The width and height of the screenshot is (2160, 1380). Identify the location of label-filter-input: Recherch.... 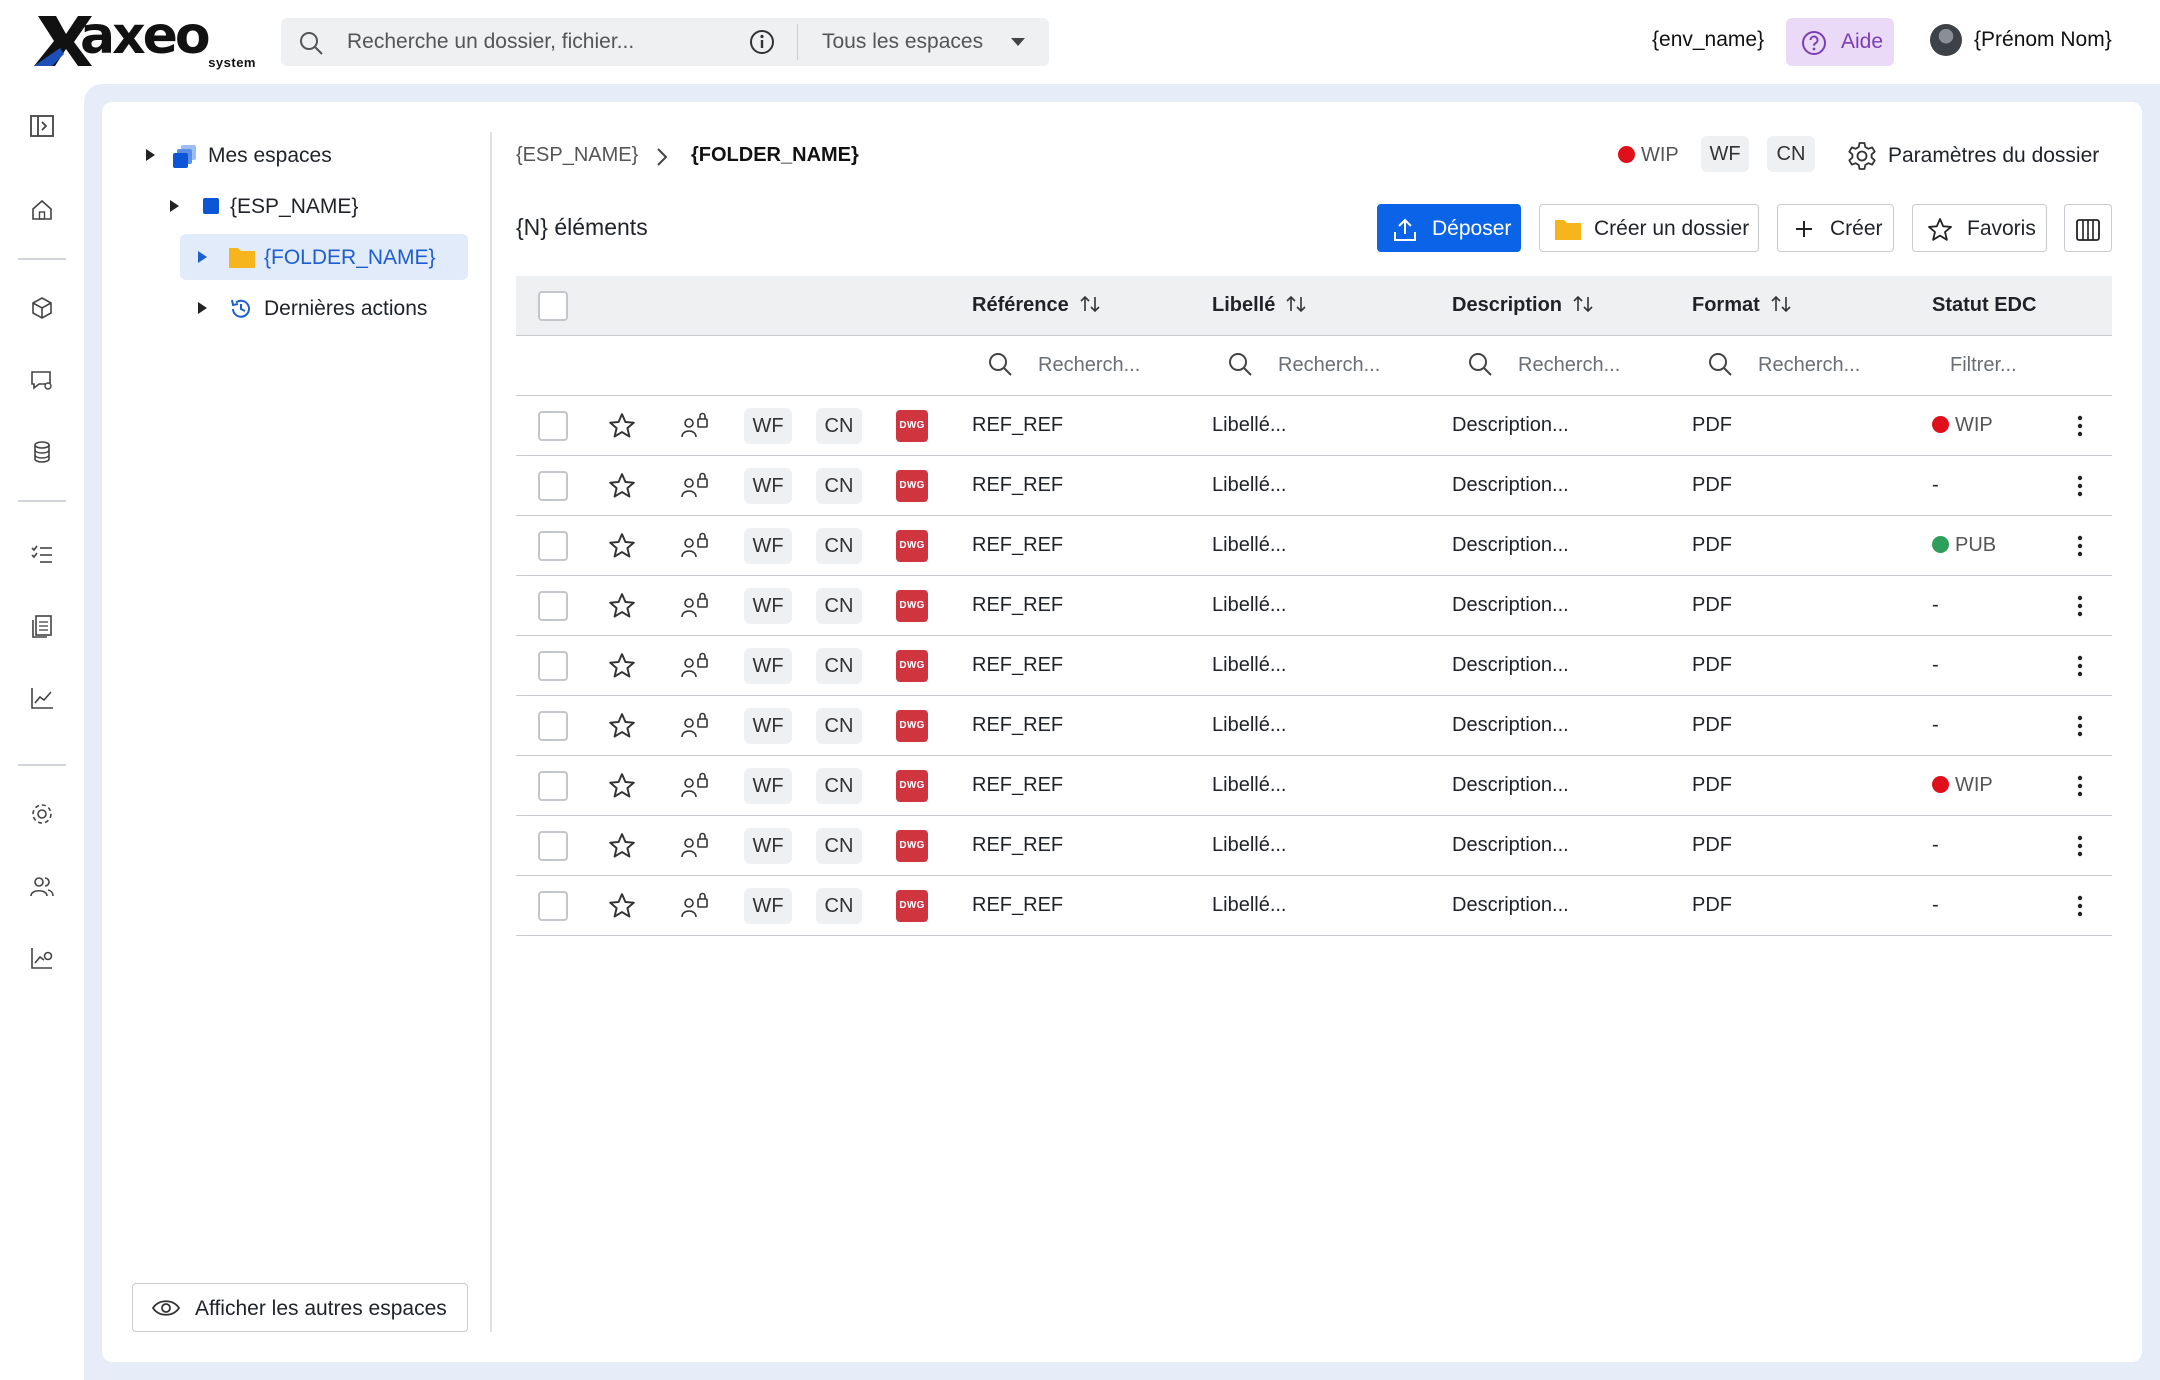
(1304, 365).